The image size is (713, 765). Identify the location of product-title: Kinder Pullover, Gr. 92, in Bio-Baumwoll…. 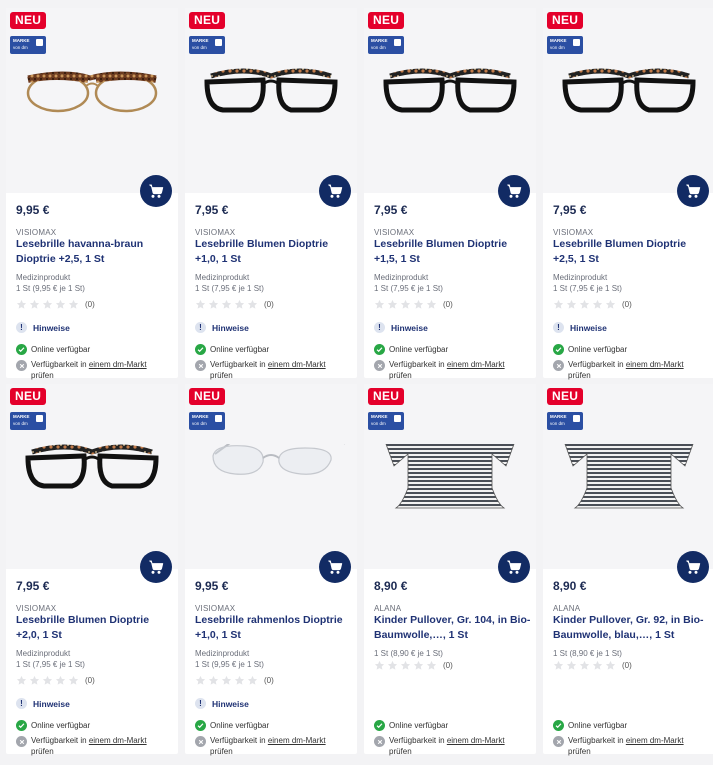
(632, 628).